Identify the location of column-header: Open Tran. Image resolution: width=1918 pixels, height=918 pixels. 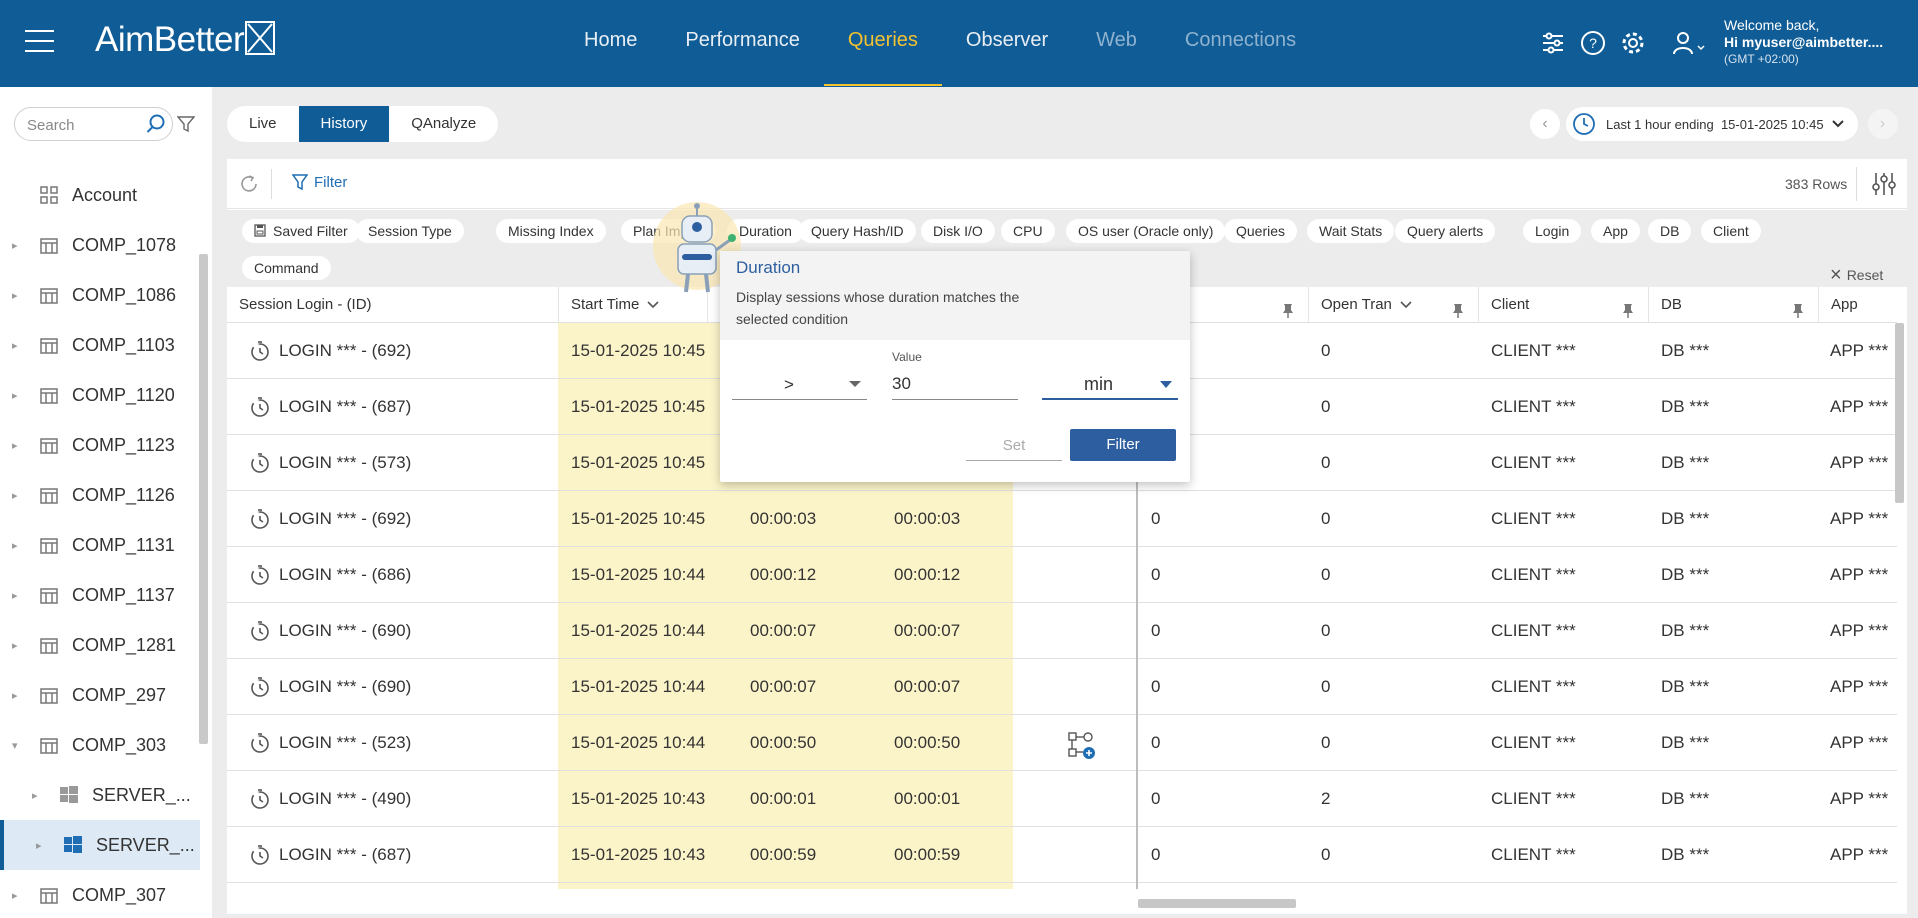
(1393, 305).